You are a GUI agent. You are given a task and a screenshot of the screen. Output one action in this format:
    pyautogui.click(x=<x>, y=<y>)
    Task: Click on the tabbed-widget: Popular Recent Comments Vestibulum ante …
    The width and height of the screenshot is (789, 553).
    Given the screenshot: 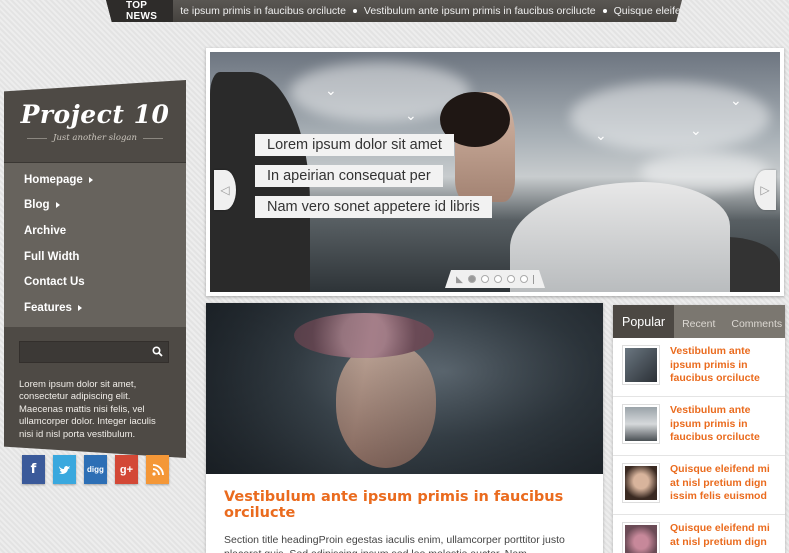 What is the action you would take?
    pyautogui.click(x=699, y=429)
    